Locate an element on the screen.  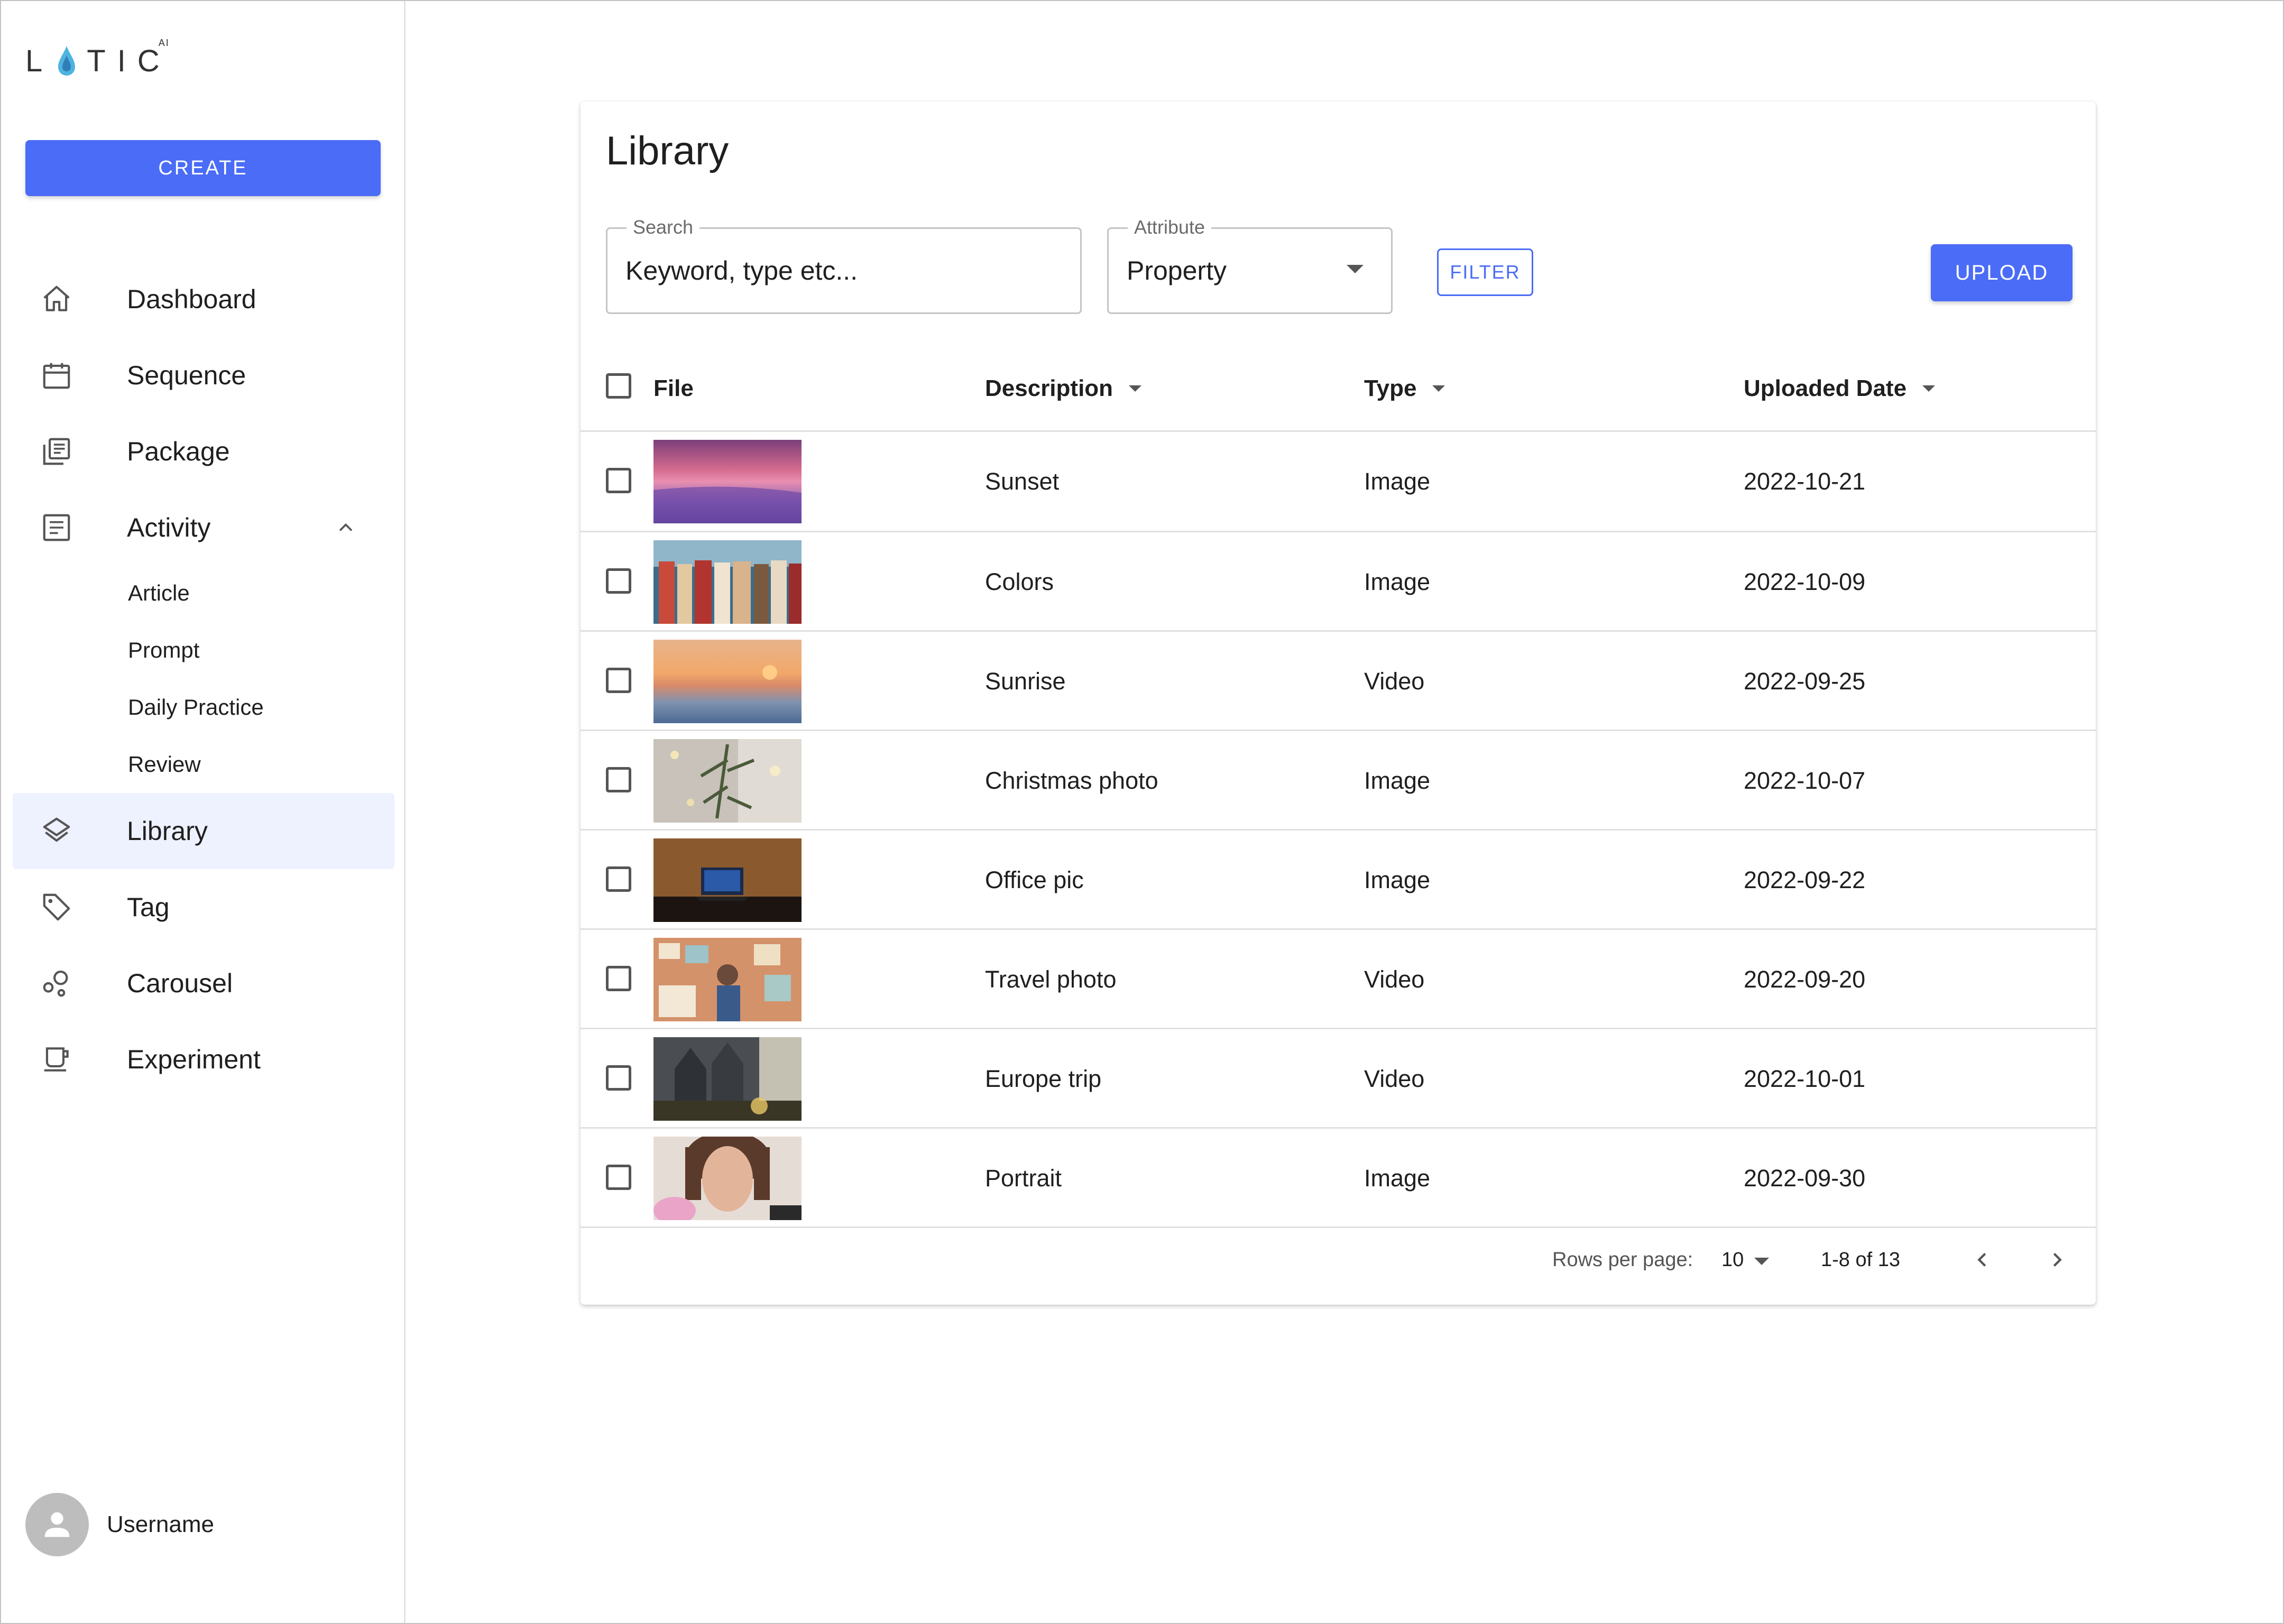
table-row: Portrait Image 2022-09-30 is located at coordinates (1338, 1178).